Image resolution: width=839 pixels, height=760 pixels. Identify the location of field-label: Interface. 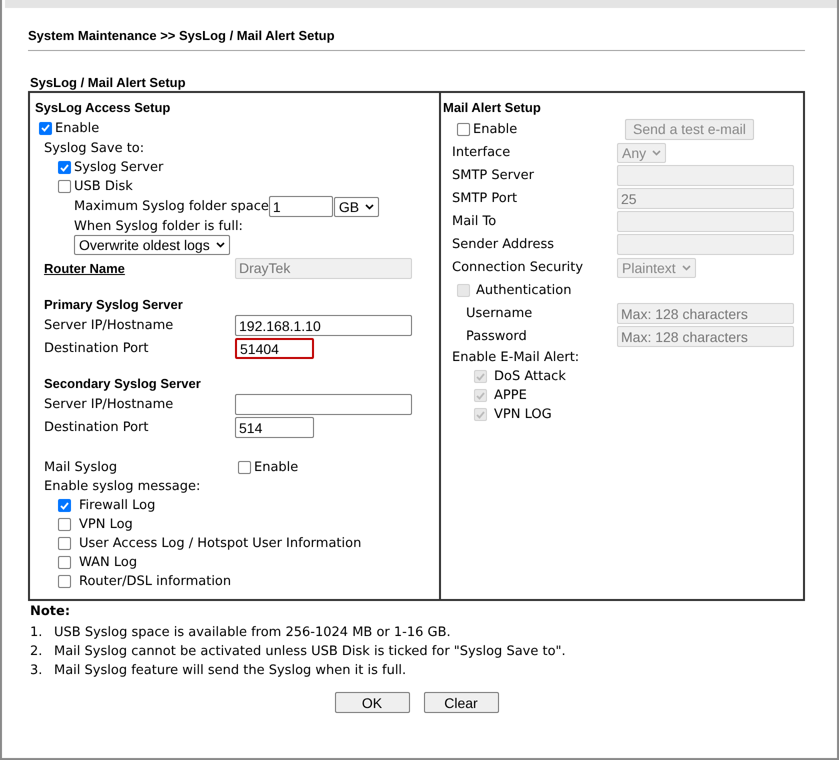
(482, 152).